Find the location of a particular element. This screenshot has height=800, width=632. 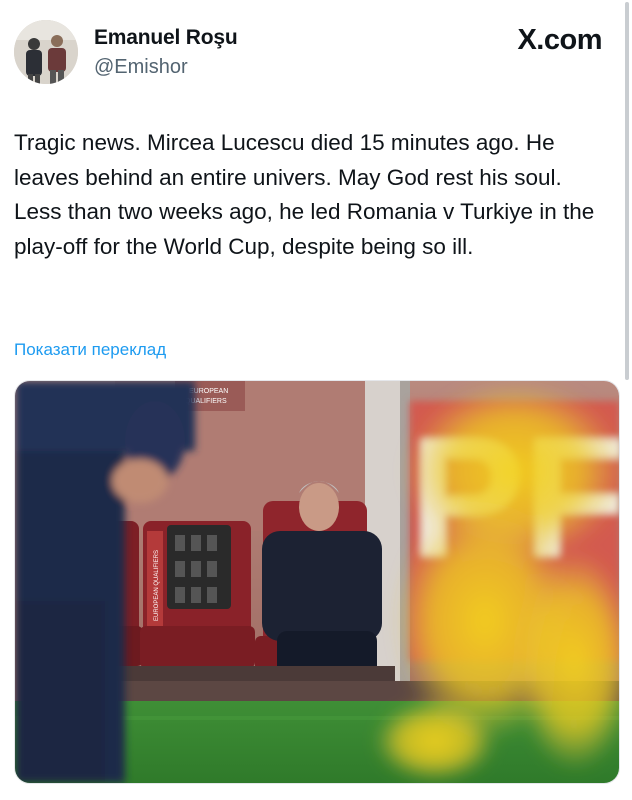

author-avatar is located at coordinates (46, 52).